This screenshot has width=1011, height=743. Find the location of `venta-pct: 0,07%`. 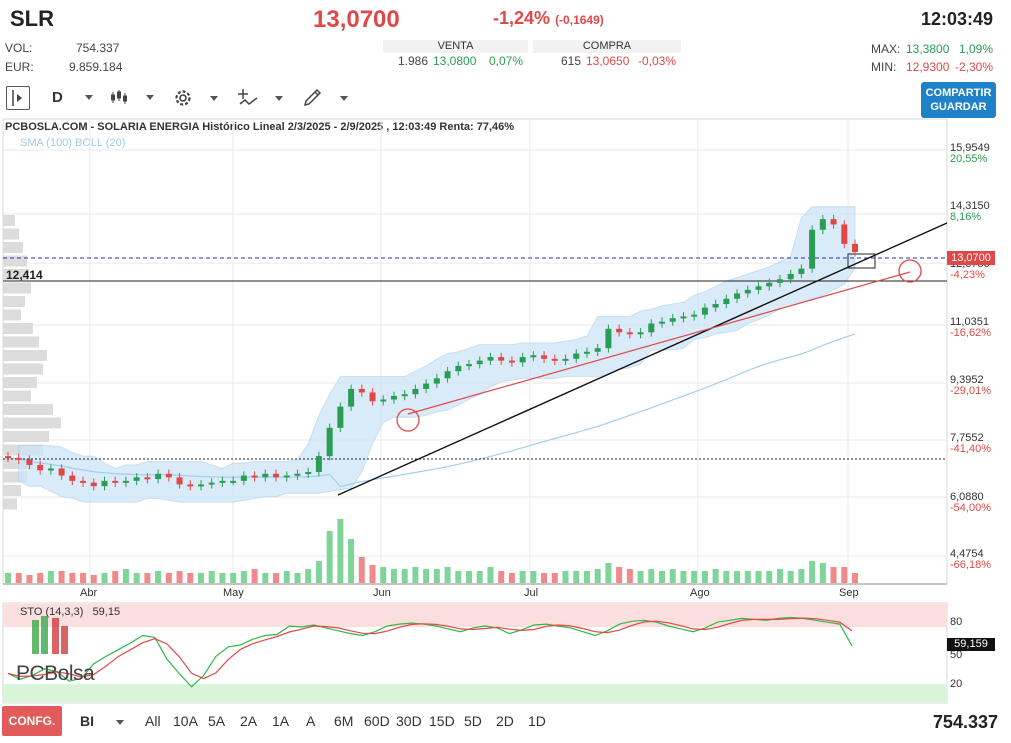

venta-pct: 0,07% is located at coordinates (506, 61).